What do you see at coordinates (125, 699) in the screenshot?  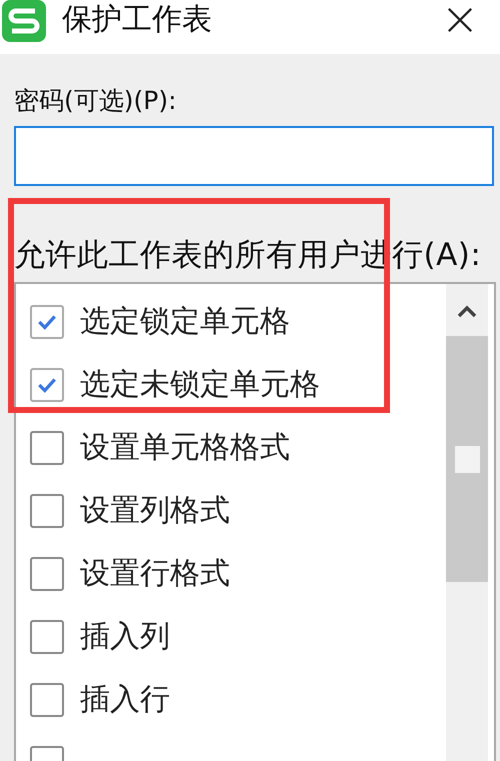 I see `option-label: 插入行` at bounding box center [125, 699].